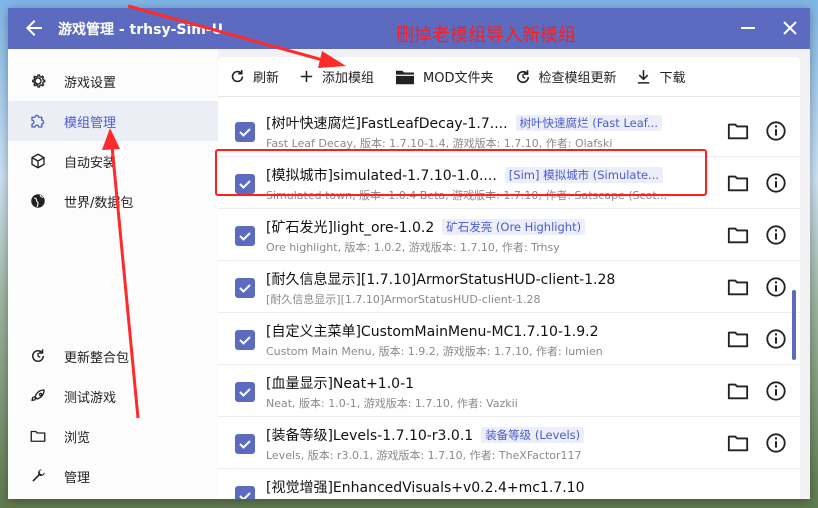 The width and height of the screenshot is (818, 508). I want to click on back-button, so click(34, 28).